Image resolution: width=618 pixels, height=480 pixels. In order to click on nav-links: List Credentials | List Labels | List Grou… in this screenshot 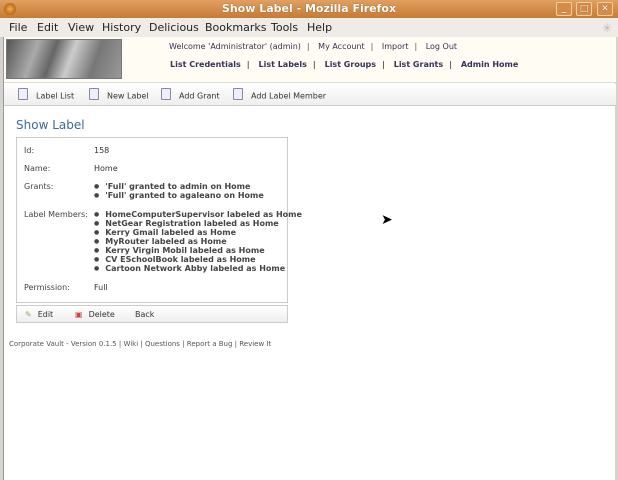, I will do `click(344, 64)`.